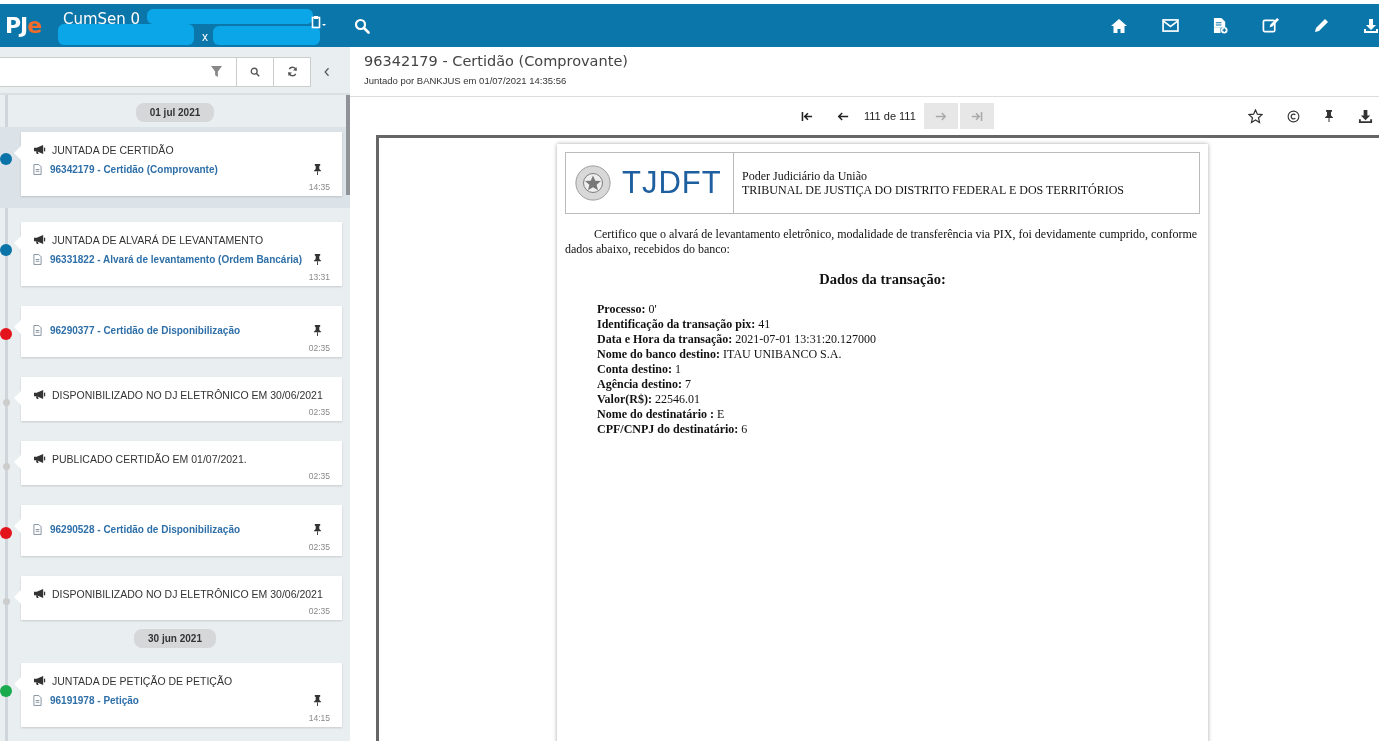 Image resolution: width=1379 pixels, height=741 pixels. Describe the element at coordinates (1119, 25) in the screenshot. I see `home-icon` at that location.